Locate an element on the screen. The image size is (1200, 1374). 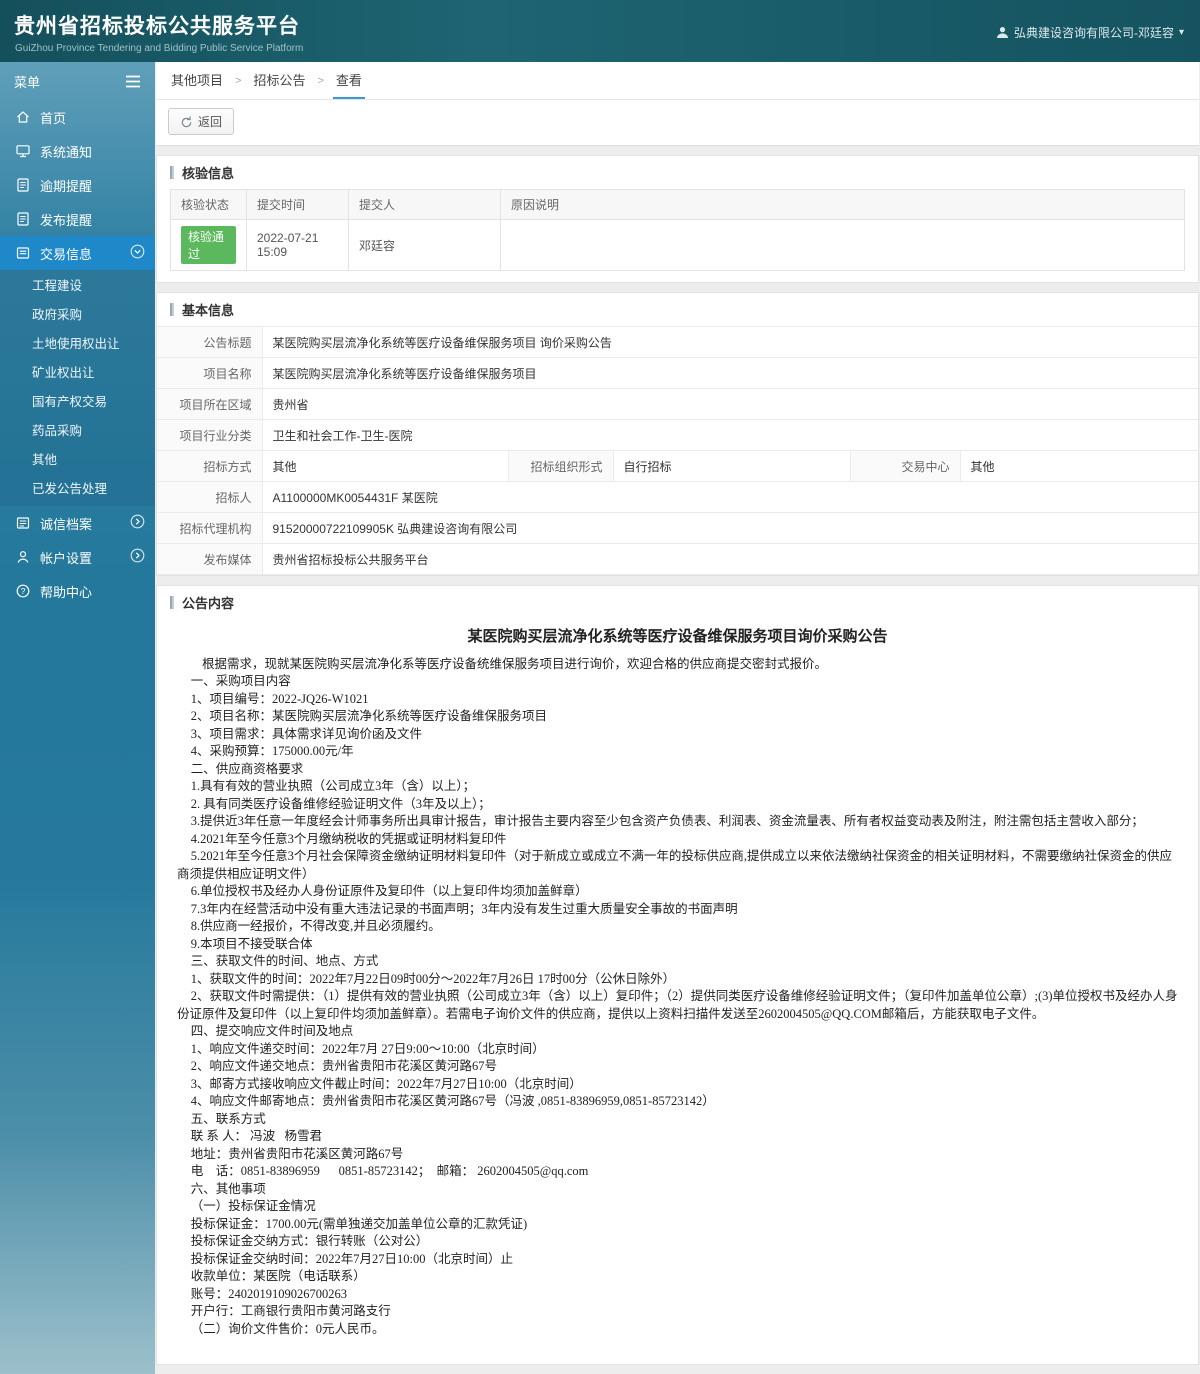
breadcrumb-tab-tender-announcement: 招标公告 is located at coordinates (279, 80).